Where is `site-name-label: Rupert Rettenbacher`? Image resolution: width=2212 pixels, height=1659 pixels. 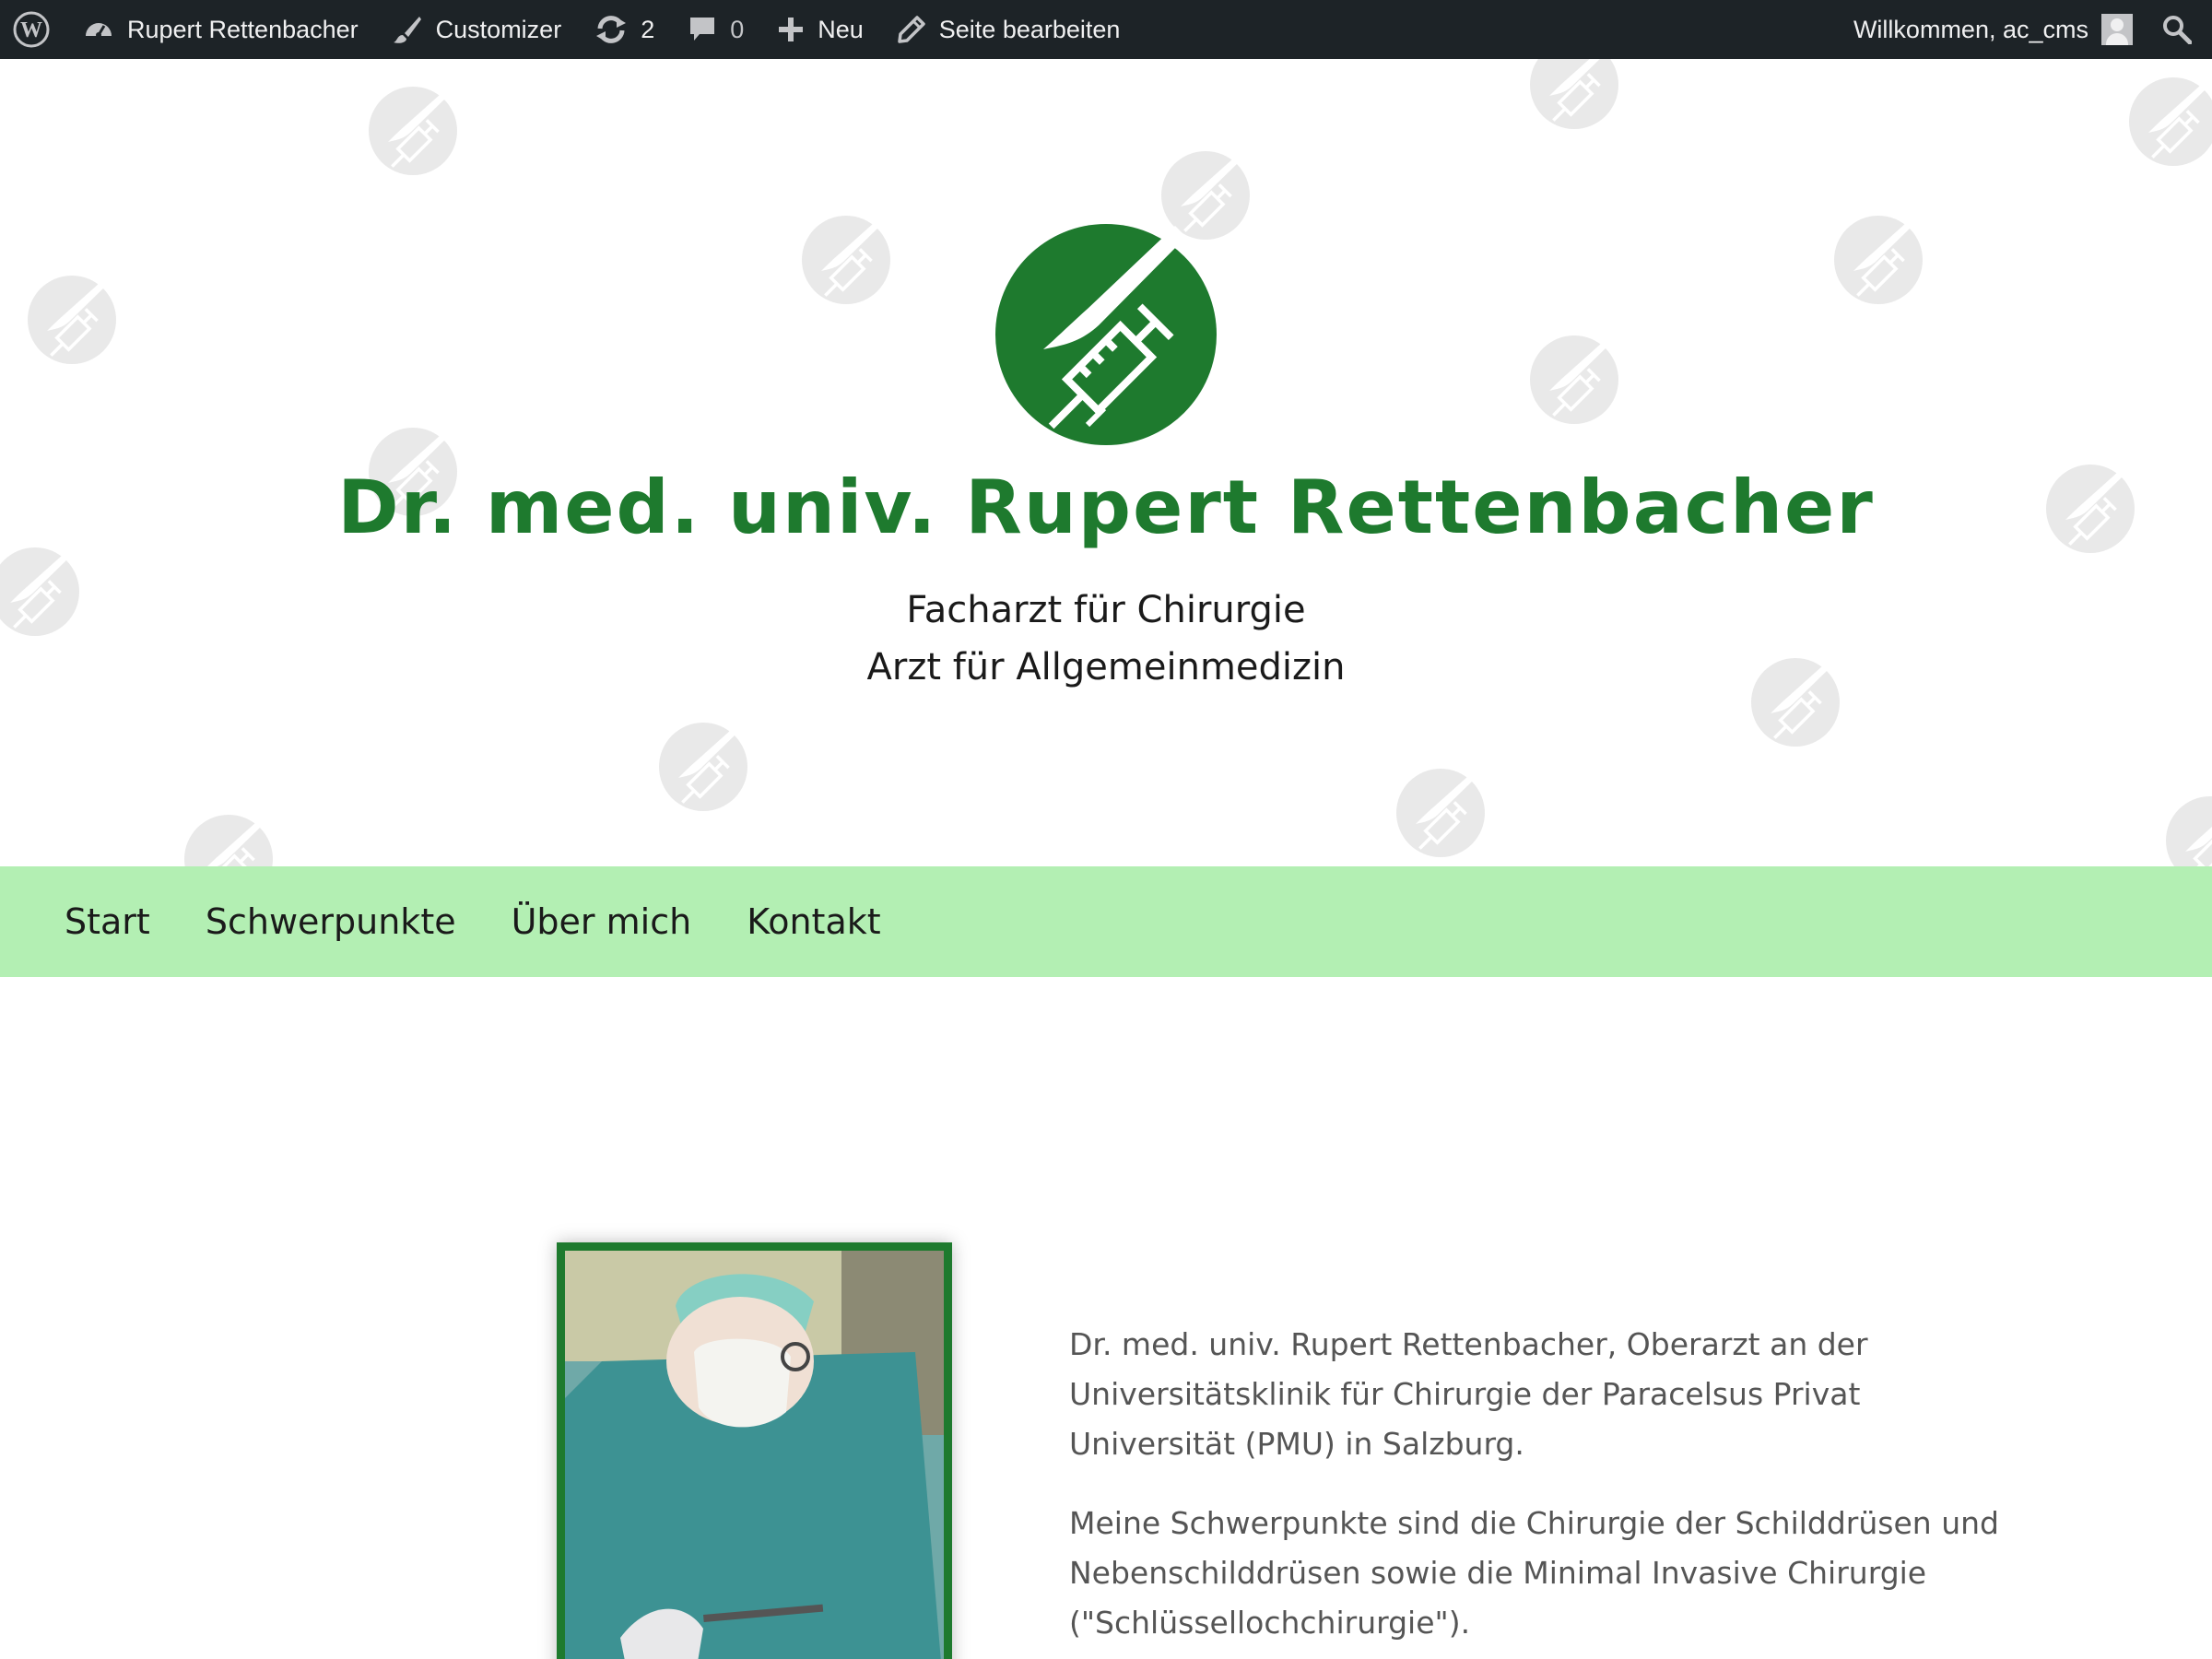 site-name-label: Rupert Rettenbacher is located at coordinates (243, 29).